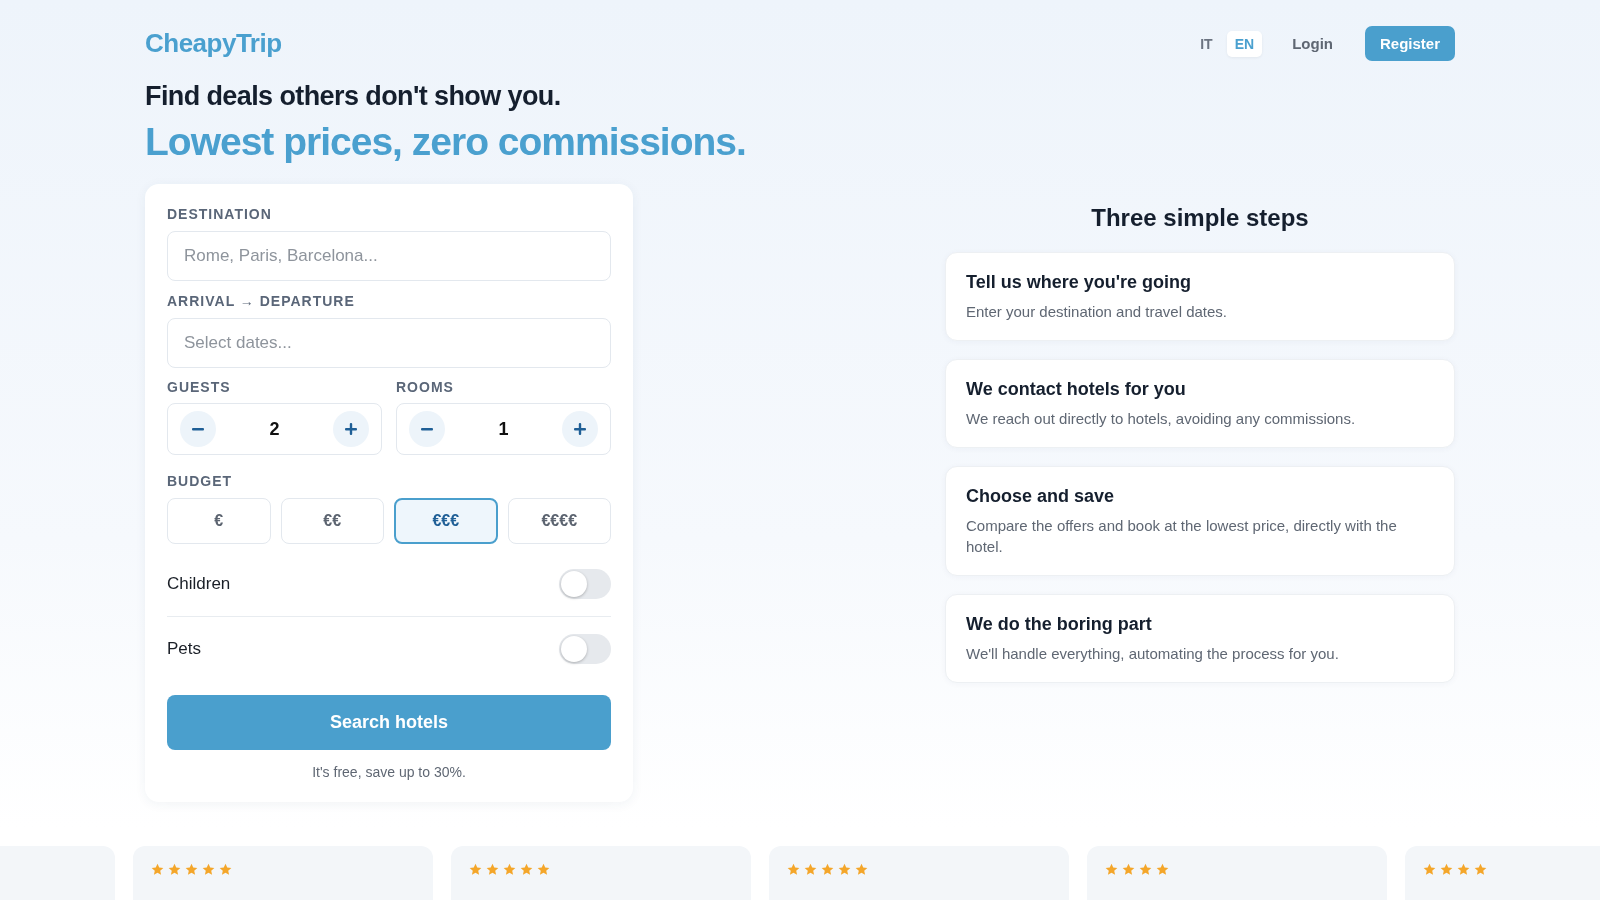 This screenshot has width=1600, height=900. Describe the element at coordinates (503, 429) in the screenshot. I see `counter-value: 1` at that location.